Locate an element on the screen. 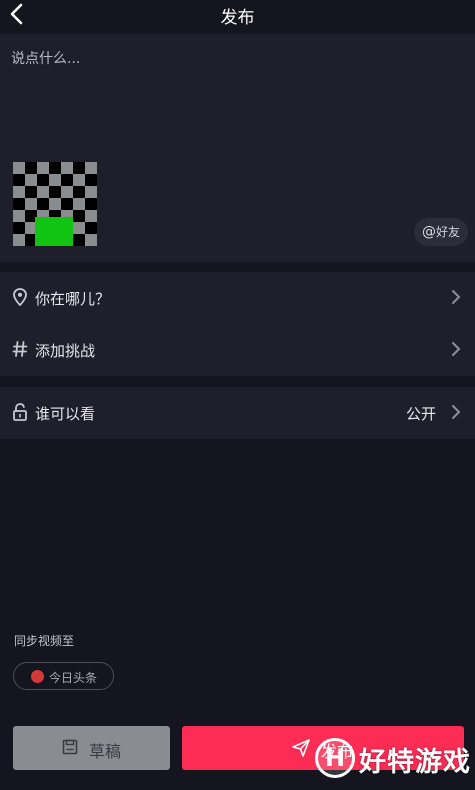 The image size is (475, 790). mention-friend-button: @好友 is located at coordinates (441, 232).